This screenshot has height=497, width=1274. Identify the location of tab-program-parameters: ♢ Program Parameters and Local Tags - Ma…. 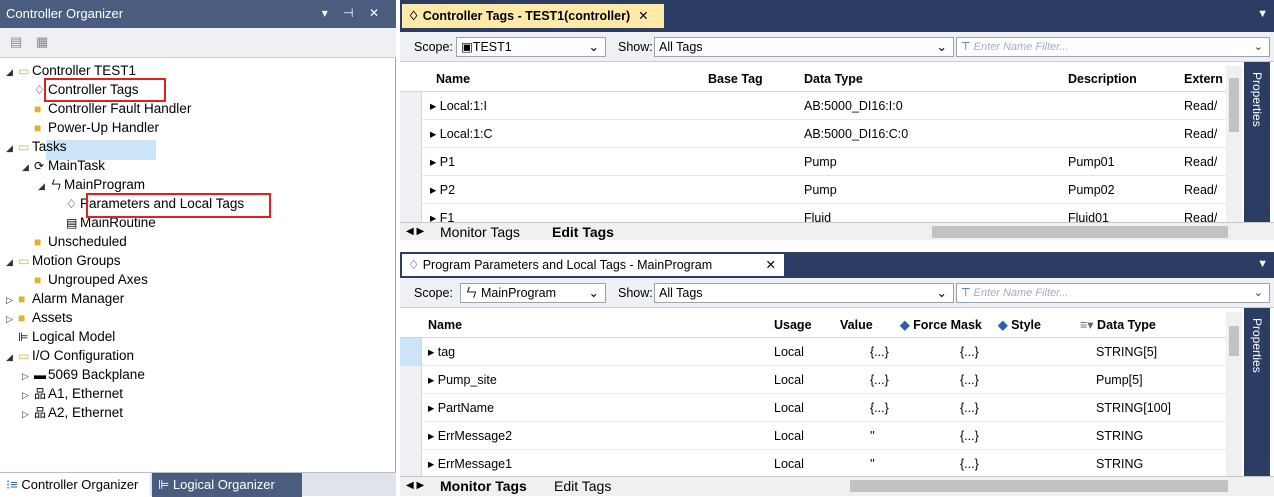
(593, 265).